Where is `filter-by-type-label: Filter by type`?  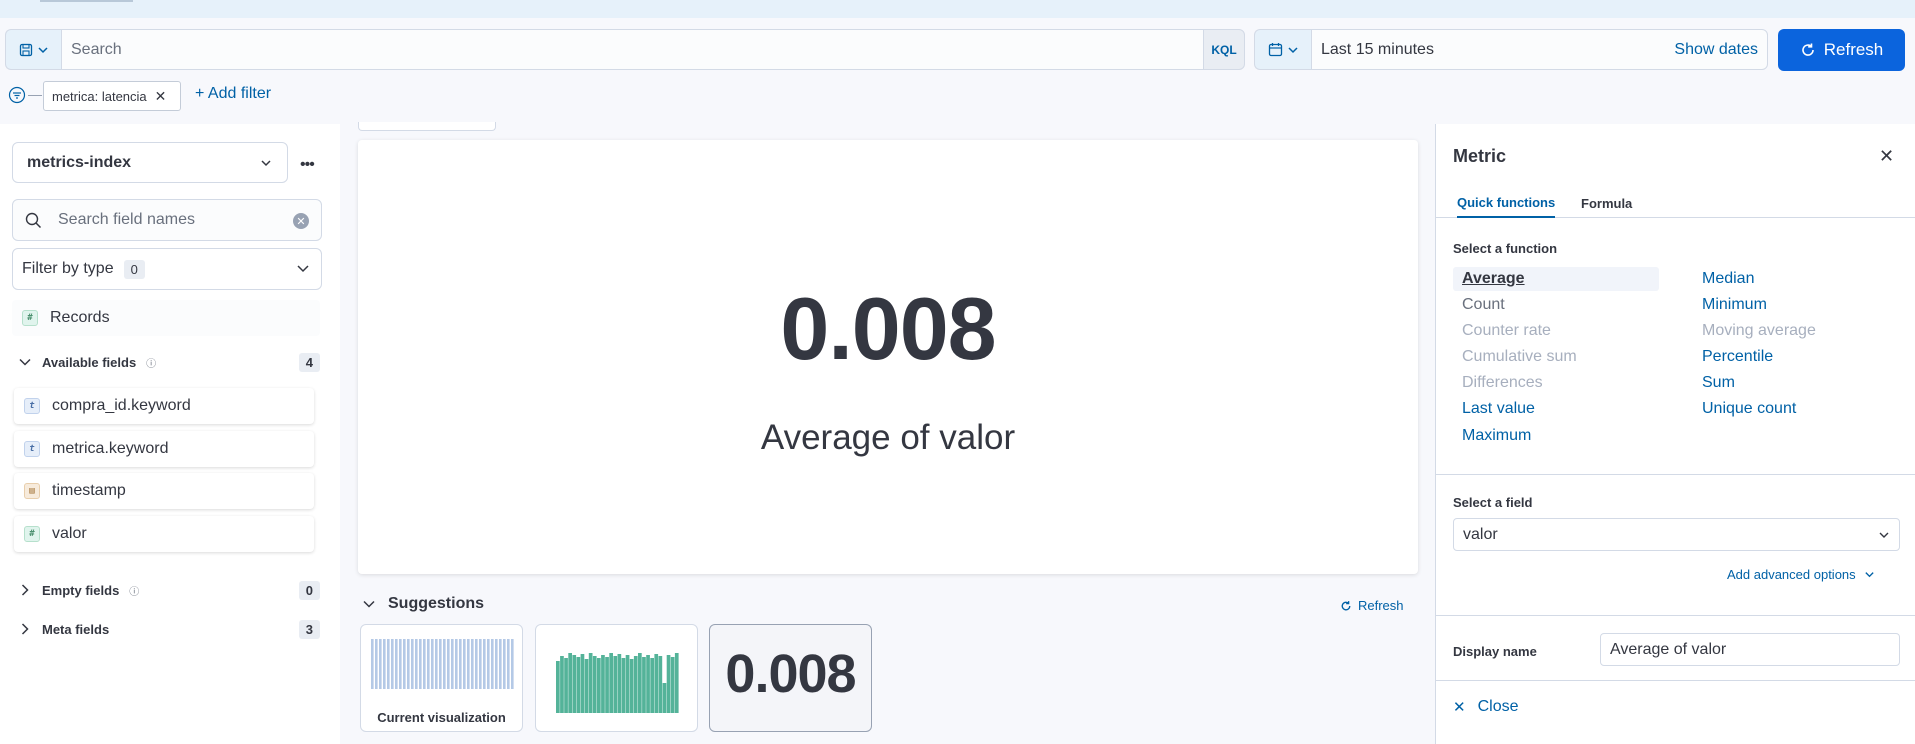 filter-by-type-label: Filter by type is located at coordinates (68, 268).